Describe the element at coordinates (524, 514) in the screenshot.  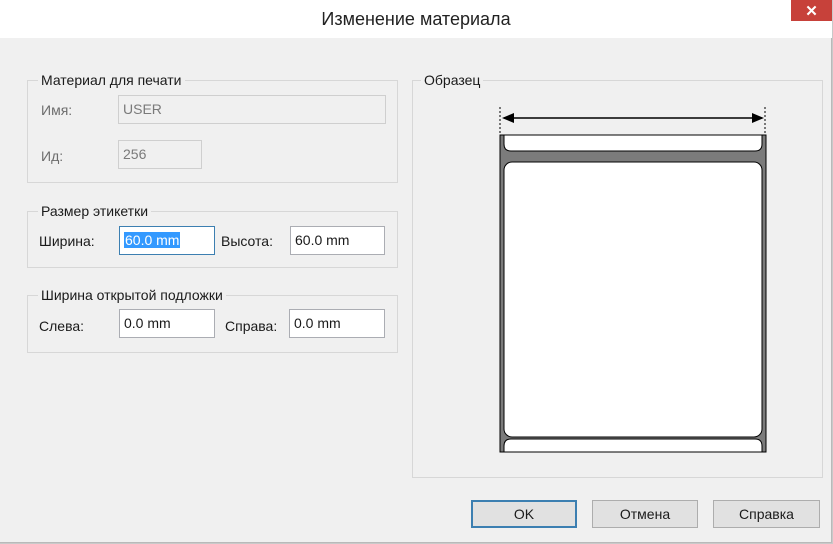
I see `ok-button: OK` at that location.